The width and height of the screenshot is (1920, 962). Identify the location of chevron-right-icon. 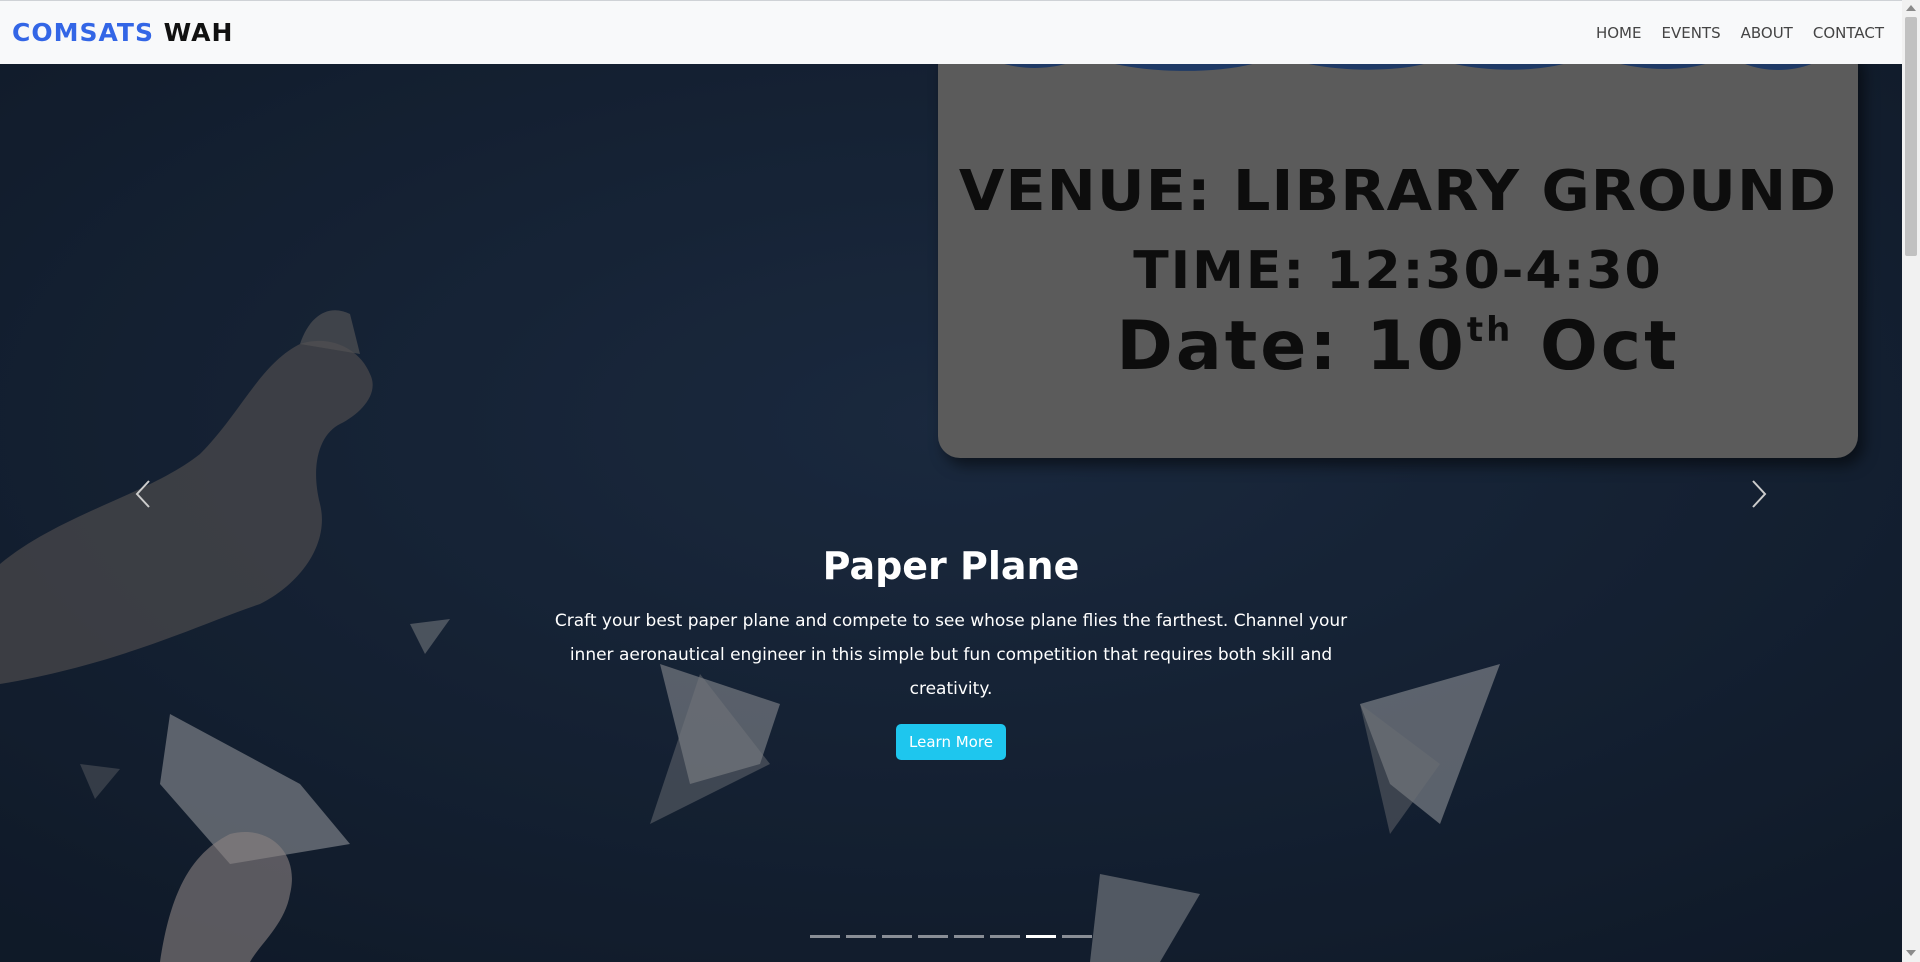
(1759, 494).